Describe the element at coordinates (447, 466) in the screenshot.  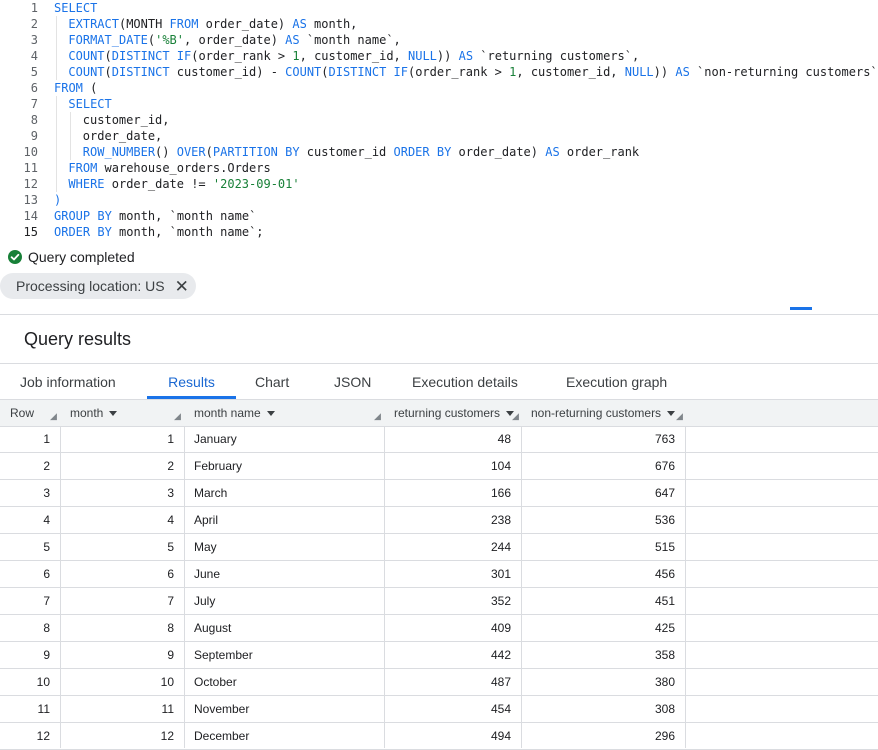
I see `cell-returning-customers: 104` at that location.